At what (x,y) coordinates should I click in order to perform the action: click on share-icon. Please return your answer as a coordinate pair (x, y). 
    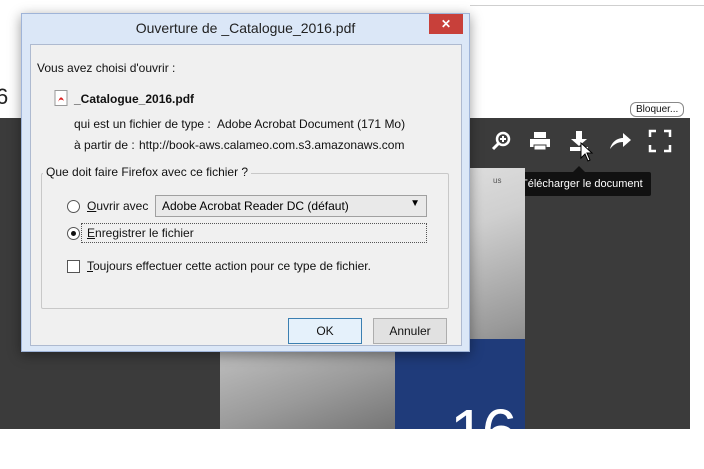
    Looking at the image, I should click on (620, 141).